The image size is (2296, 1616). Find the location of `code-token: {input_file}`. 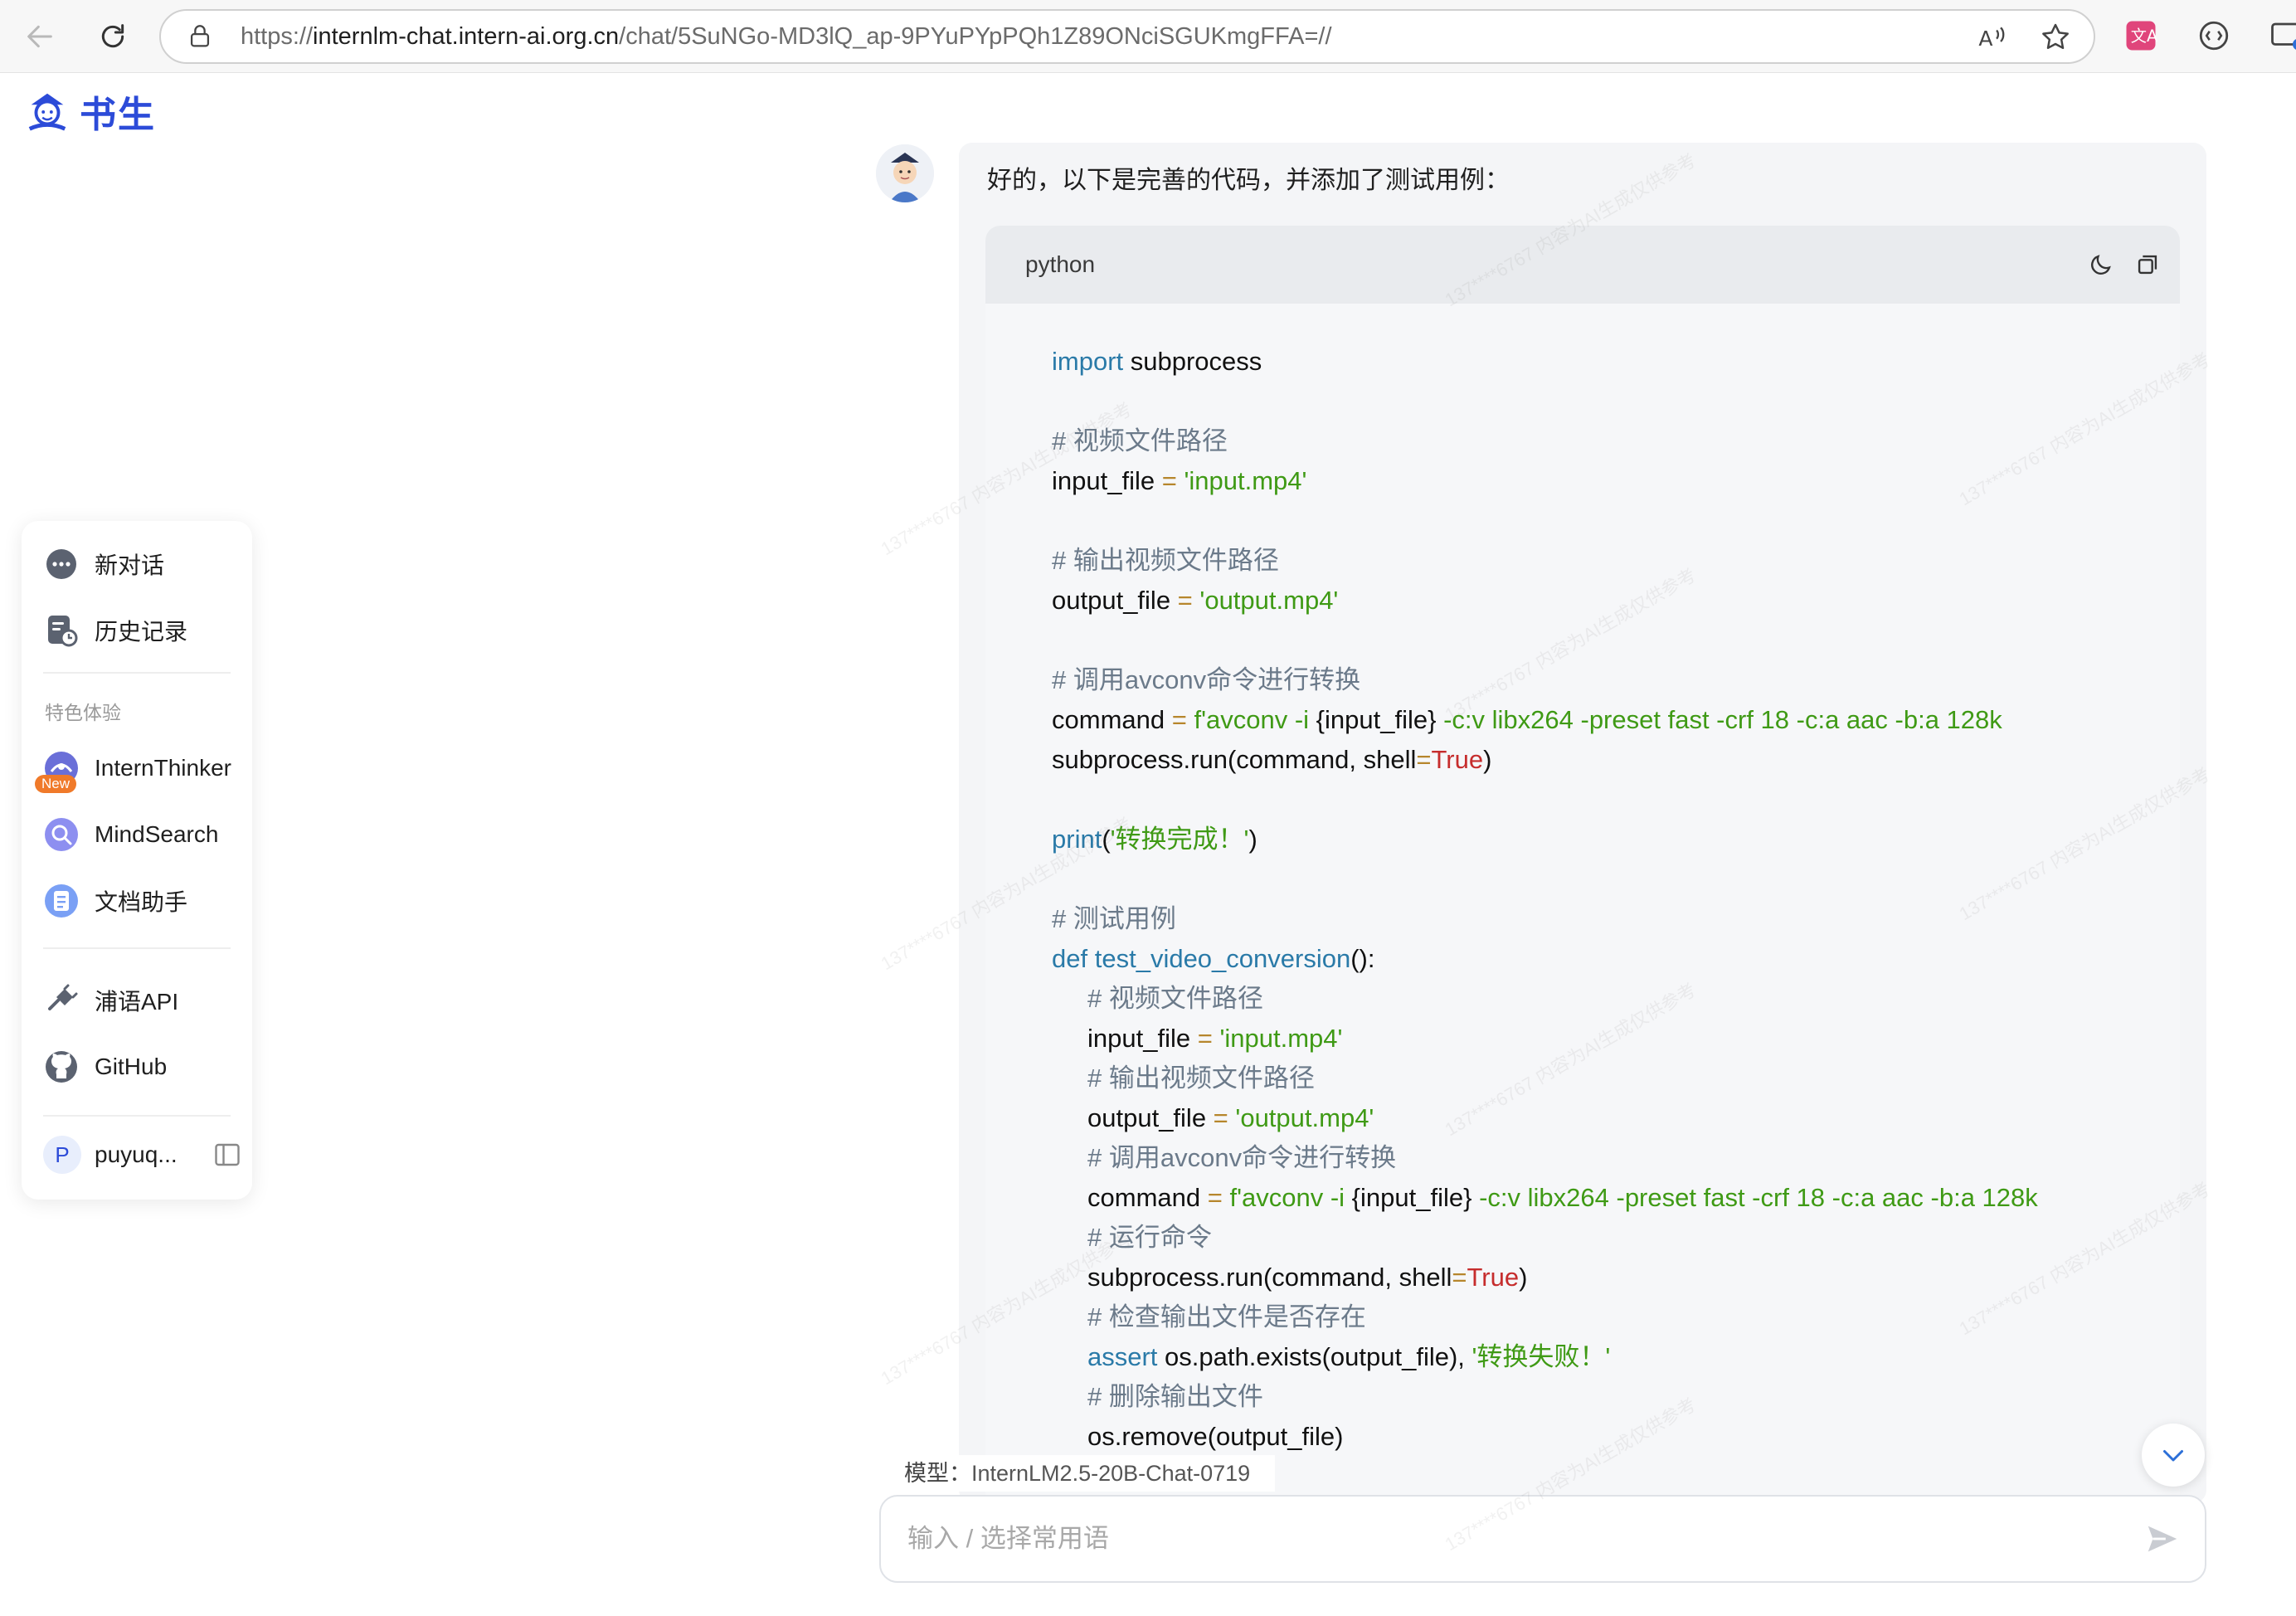

code-token: {input_file} is located at coordinates (1412, 1197).